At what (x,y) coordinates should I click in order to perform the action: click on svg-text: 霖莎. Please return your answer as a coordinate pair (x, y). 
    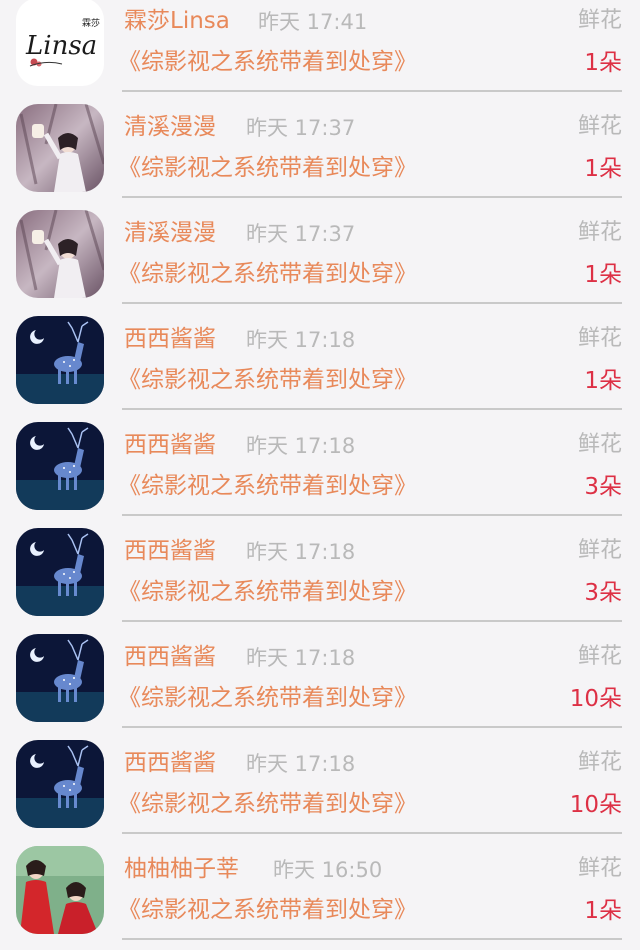
    Looking at the image, I should click on (91, 23).